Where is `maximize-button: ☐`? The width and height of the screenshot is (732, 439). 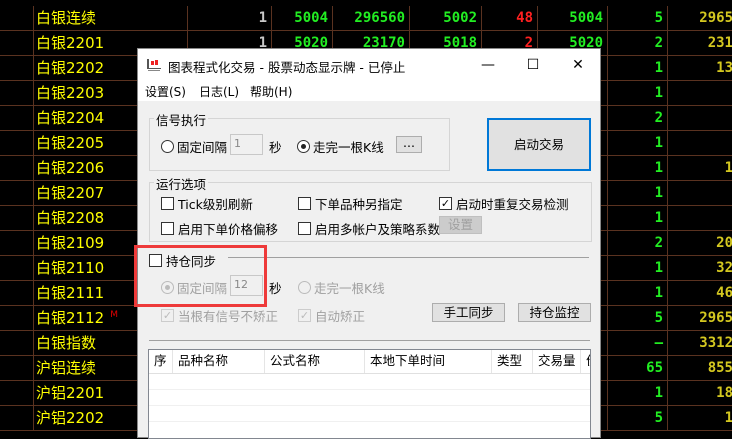
maximize-button: ☐ is located at coordinates (533, 65).